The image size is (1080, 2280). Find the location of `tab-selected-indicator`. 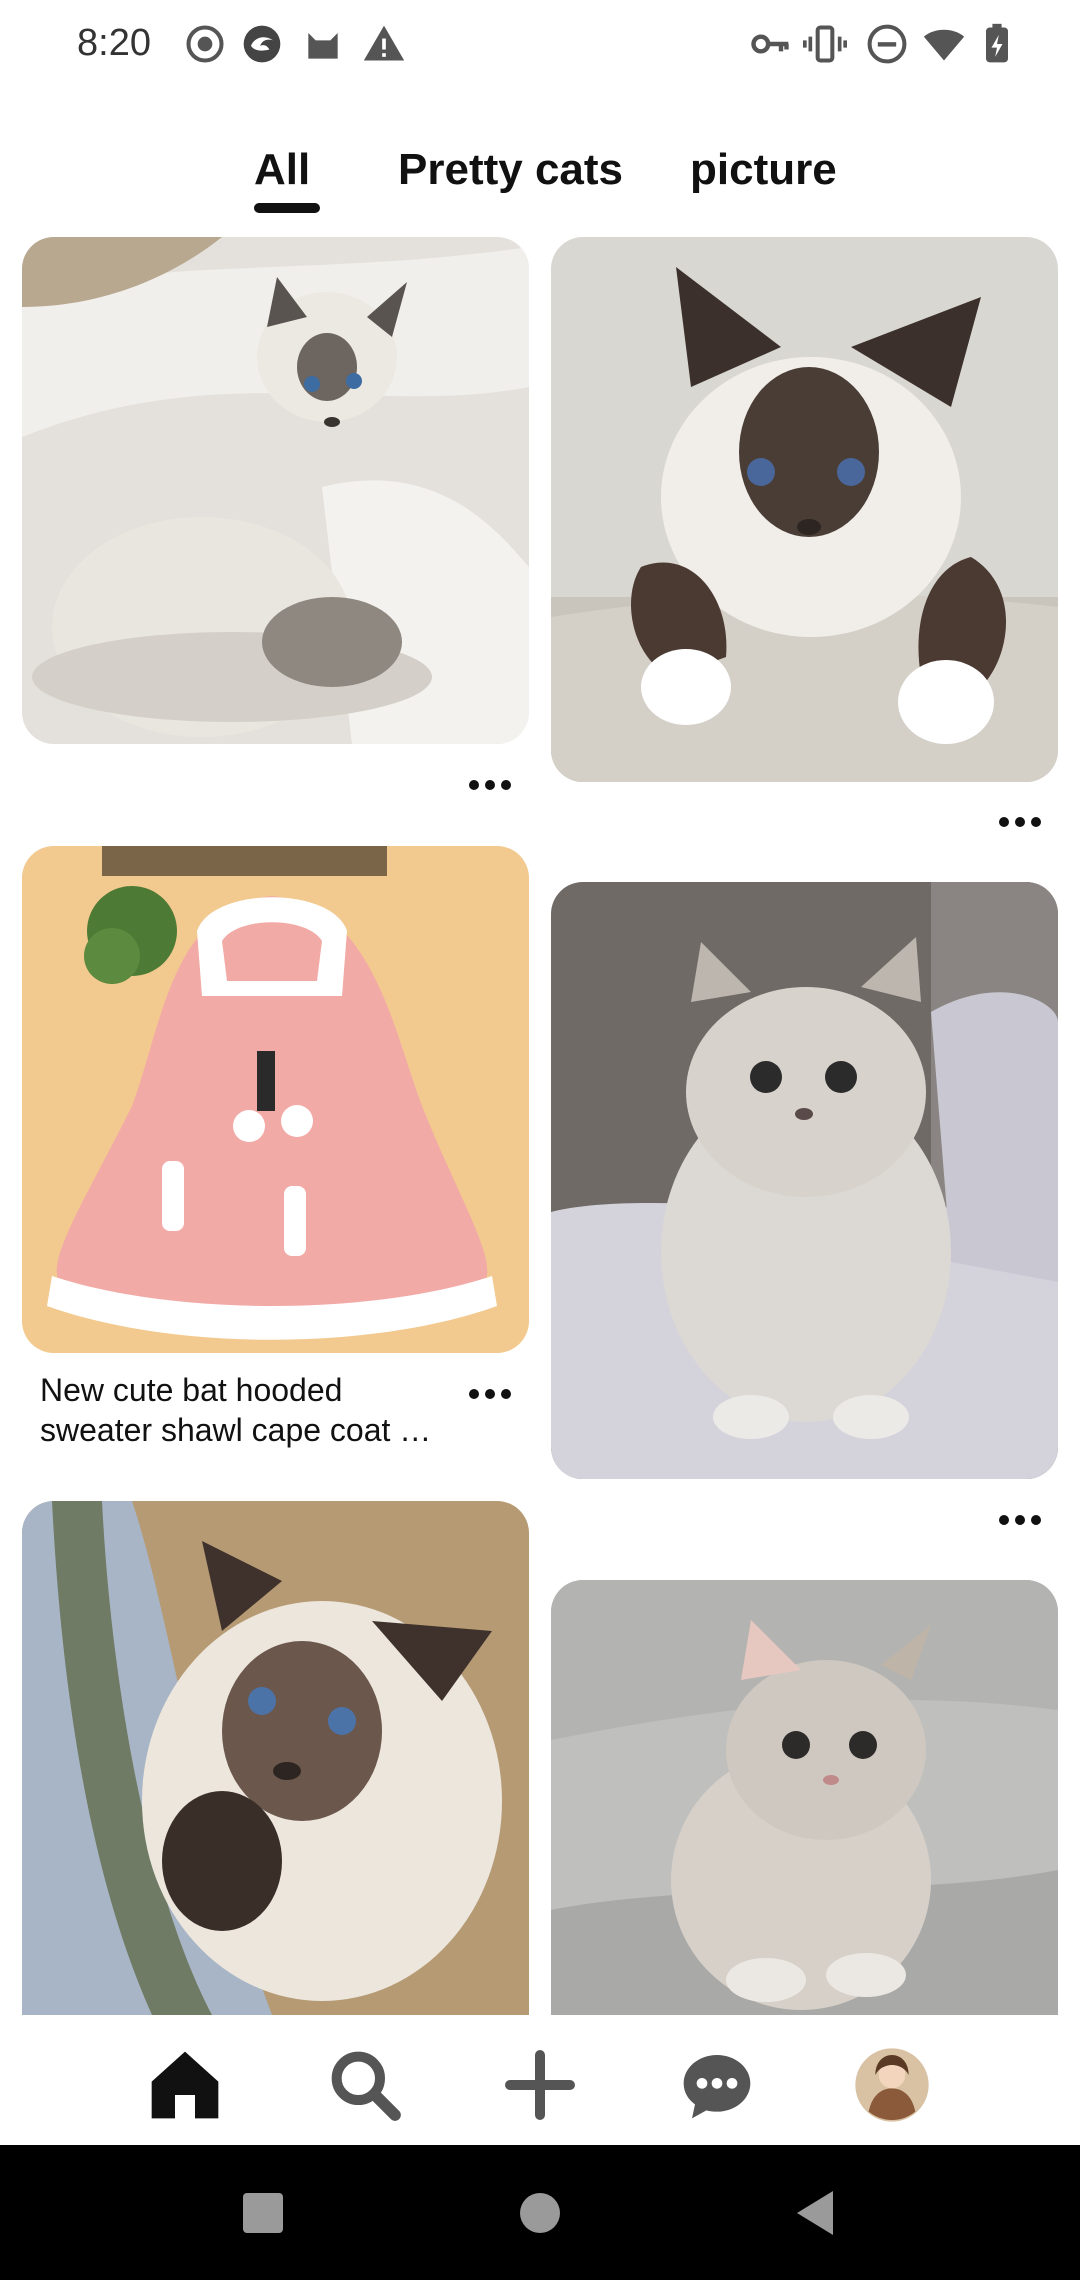

tab-selected-indicator is located at coordinates (287, 208).